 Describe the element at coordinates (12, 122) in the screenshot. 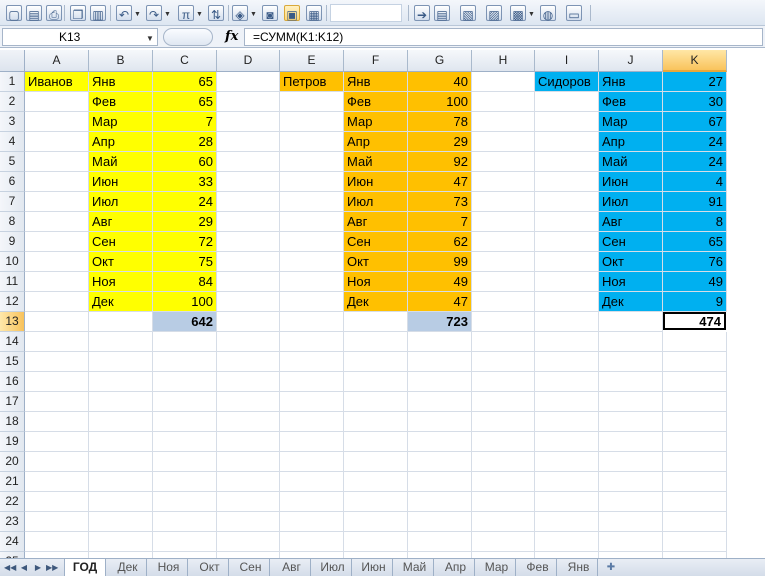

I see `row-header-3: 3` at that location.